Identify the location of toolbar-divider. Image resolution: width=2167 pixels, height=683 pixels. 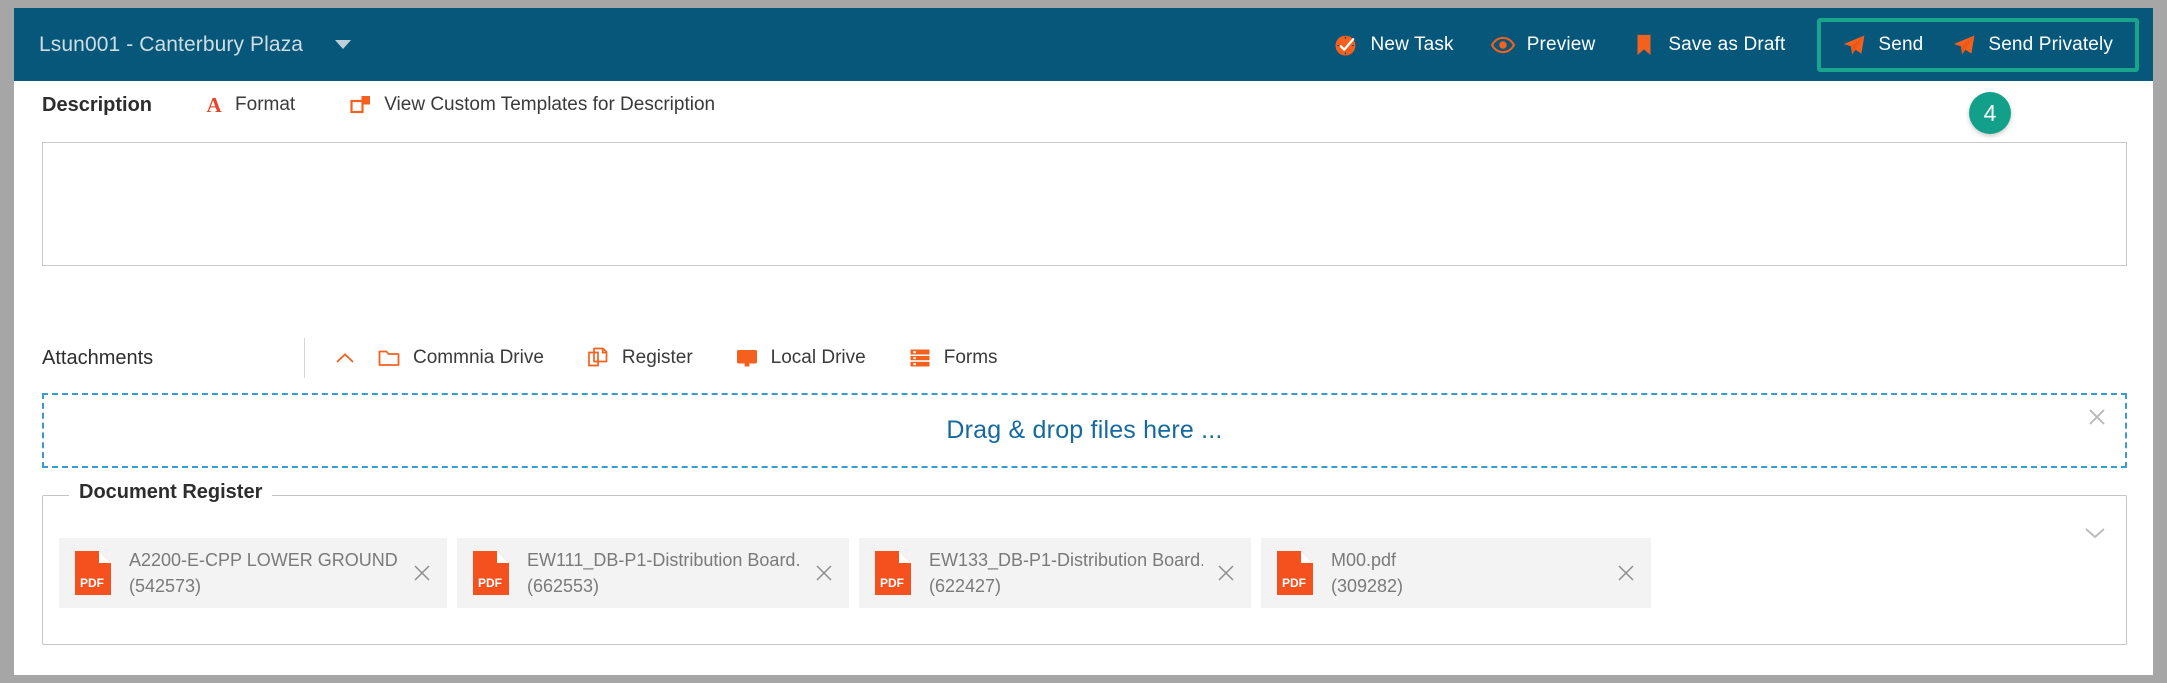
(304, 358).